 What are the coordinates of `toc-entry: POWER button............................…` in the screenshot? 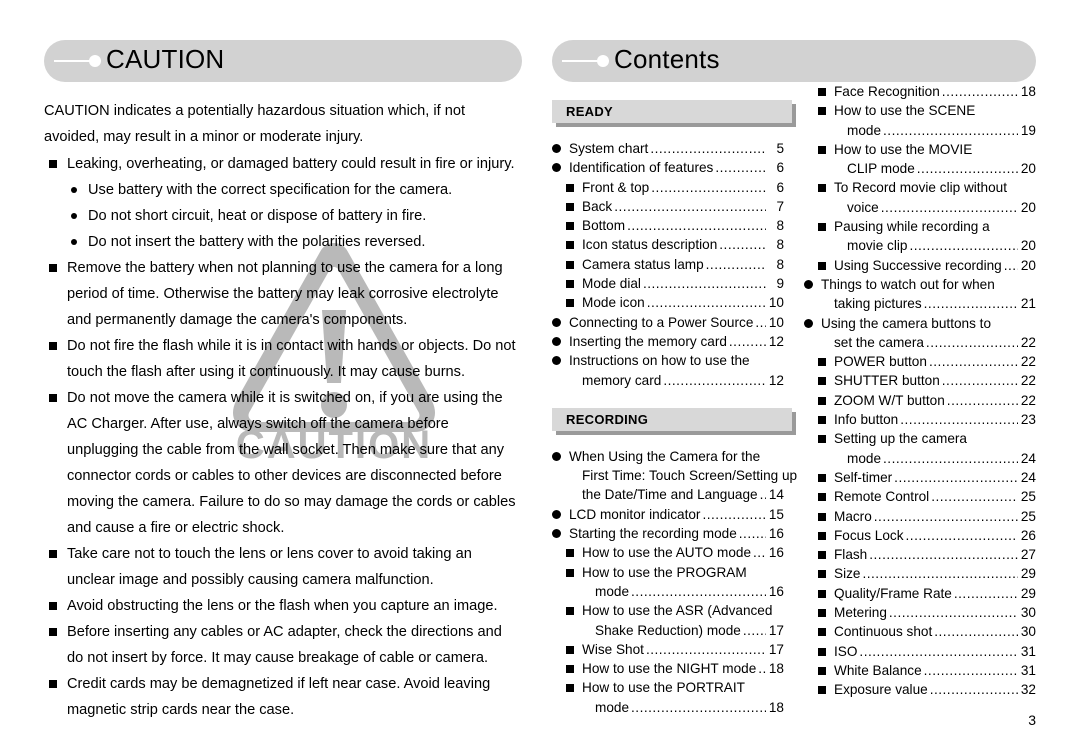 It's located at (920, 361).